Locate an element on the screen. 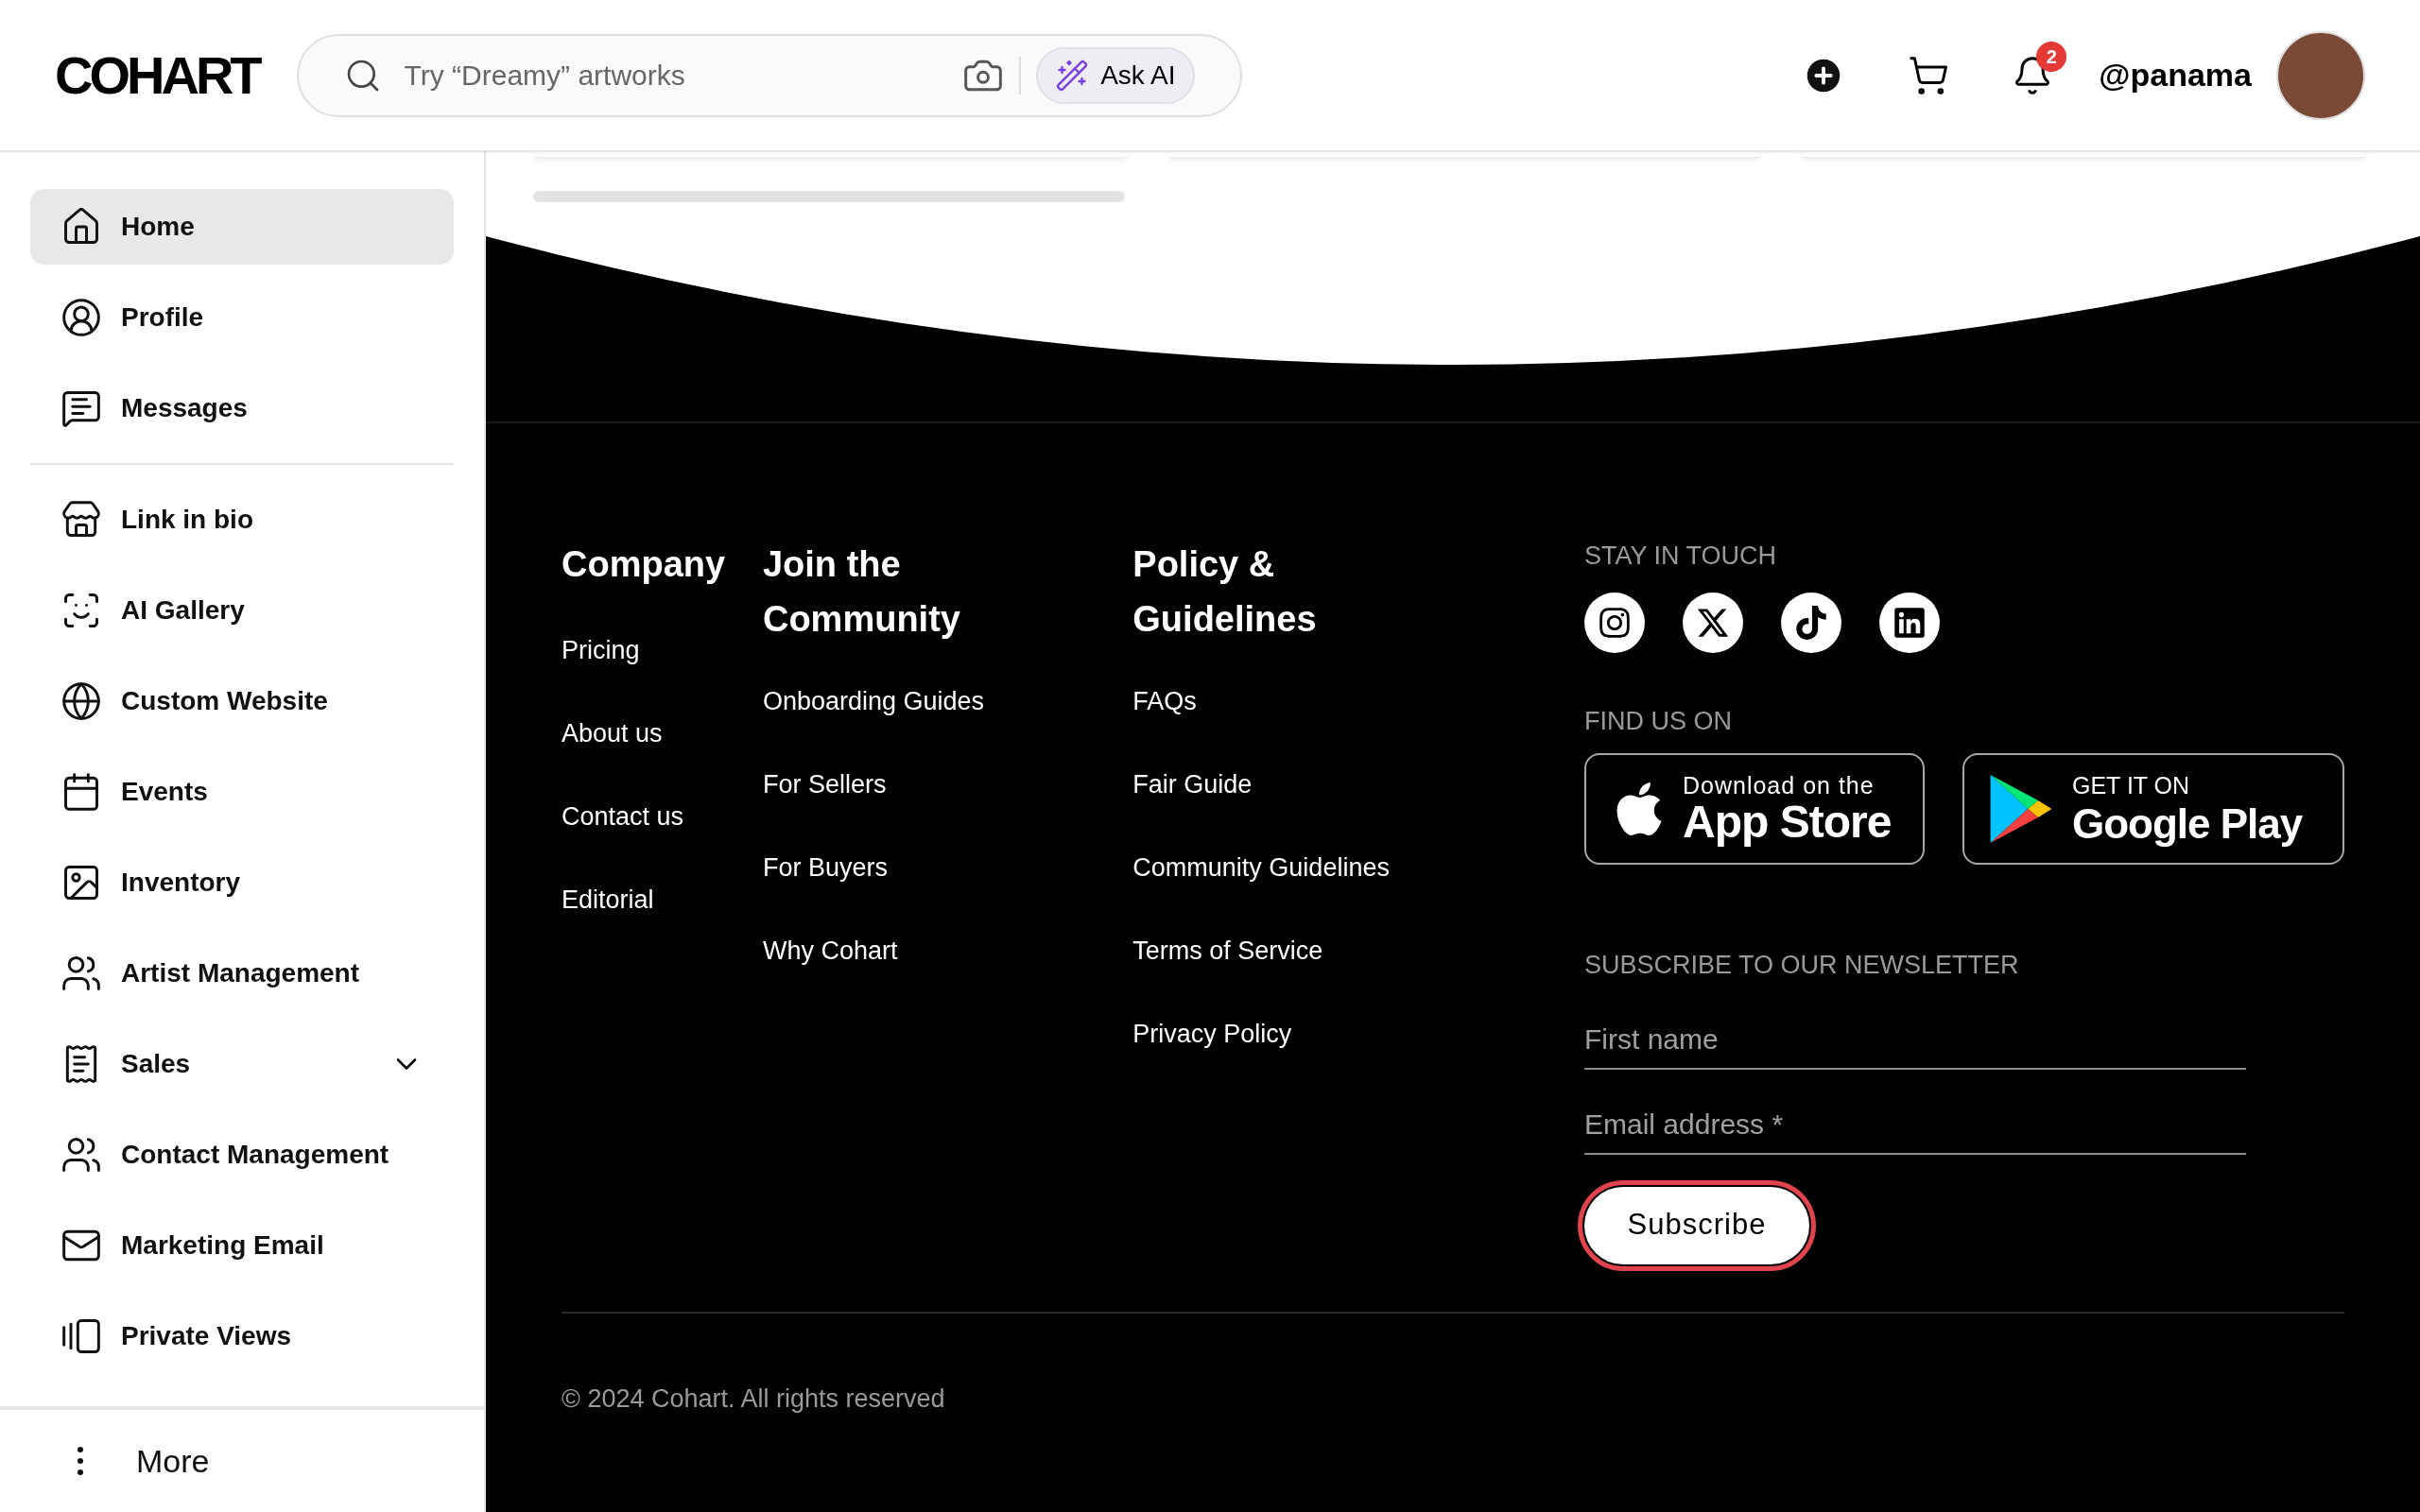  linkedin-icon is located at coordinates (1910, 622).